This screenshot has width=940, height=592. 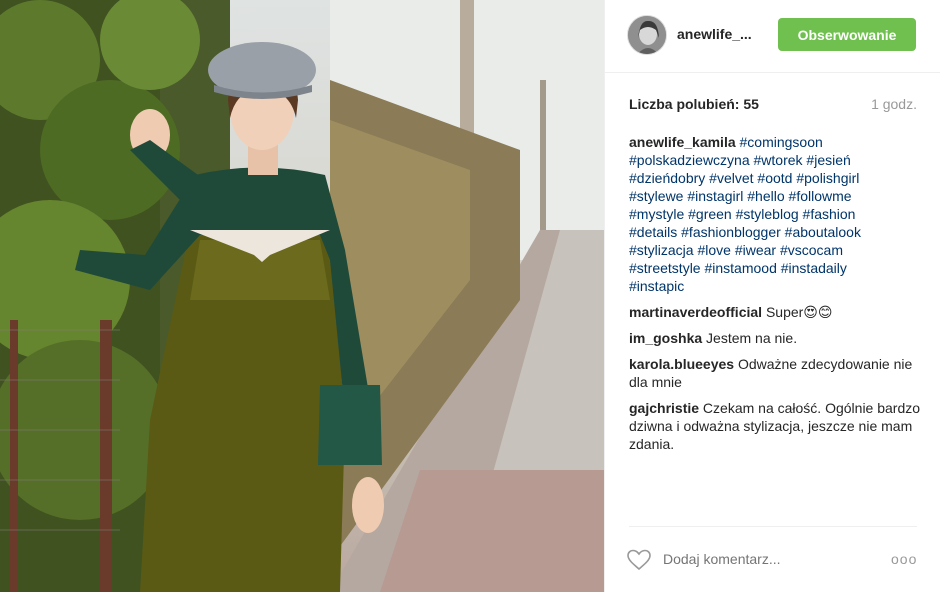 I want to click on more-options-icon: ooo, so click(x=904, y=559).